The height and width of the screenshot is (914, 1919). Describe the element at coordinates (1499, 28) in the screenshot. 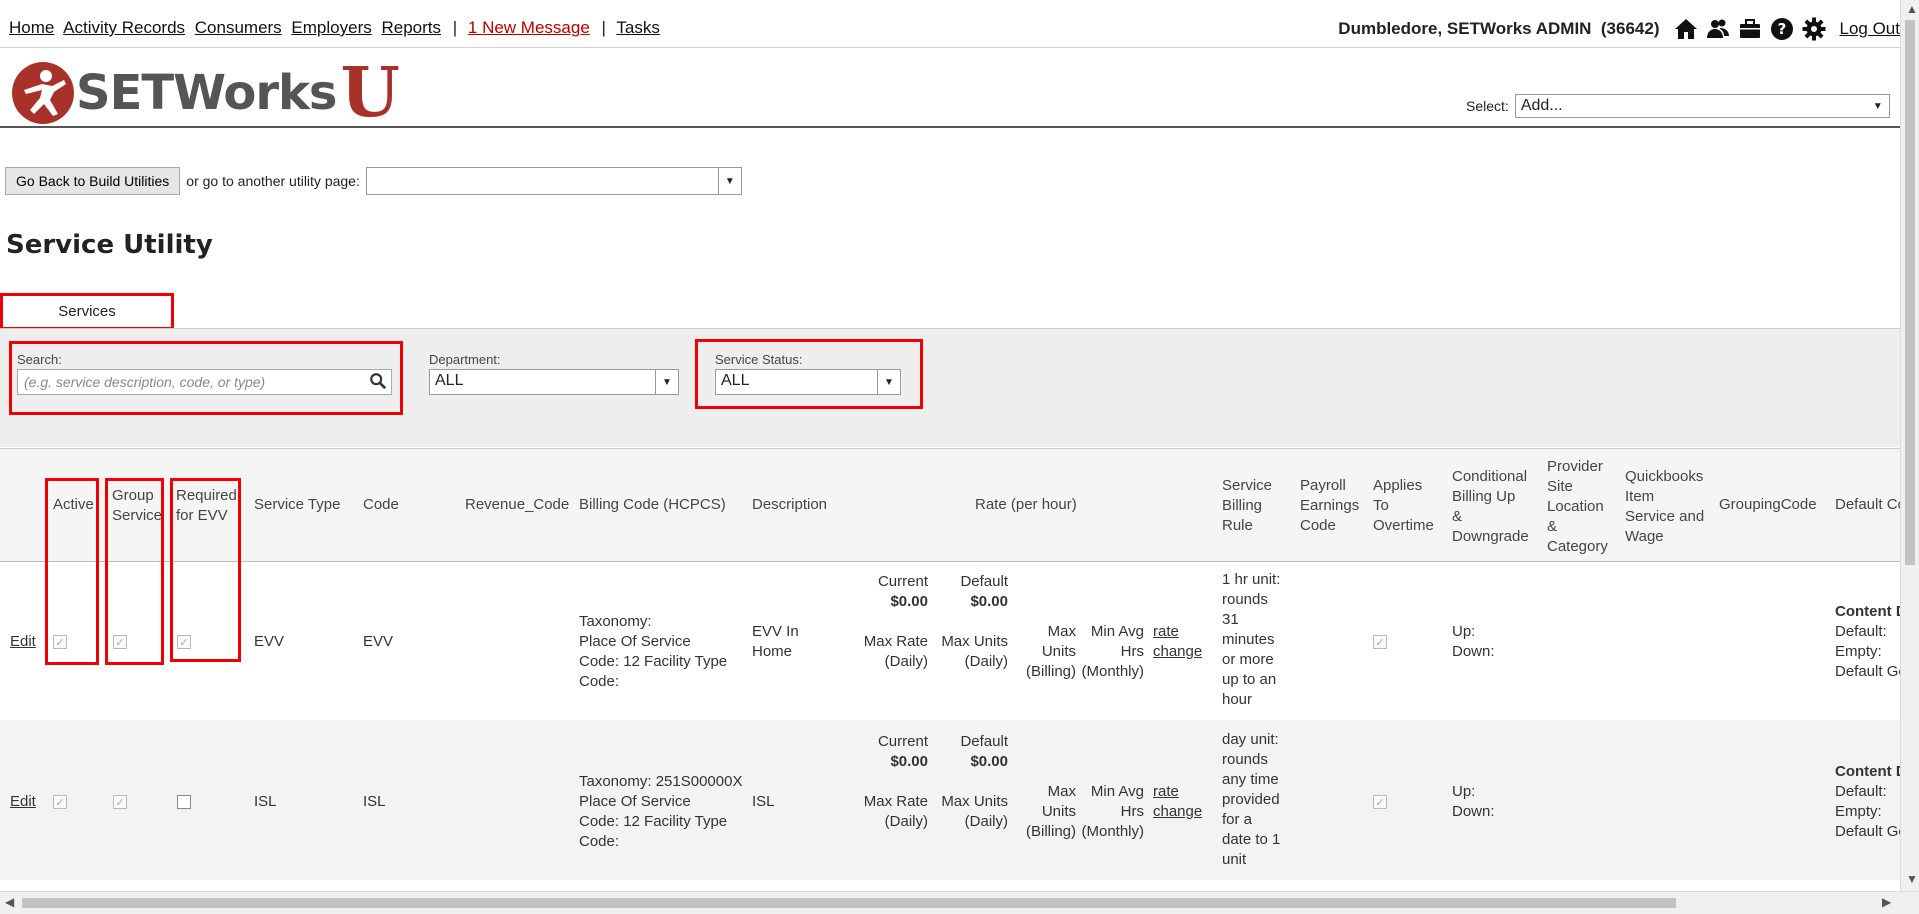

I see `user-name: Dumbledore, SETWorks ADMIN (36642)` at that location.